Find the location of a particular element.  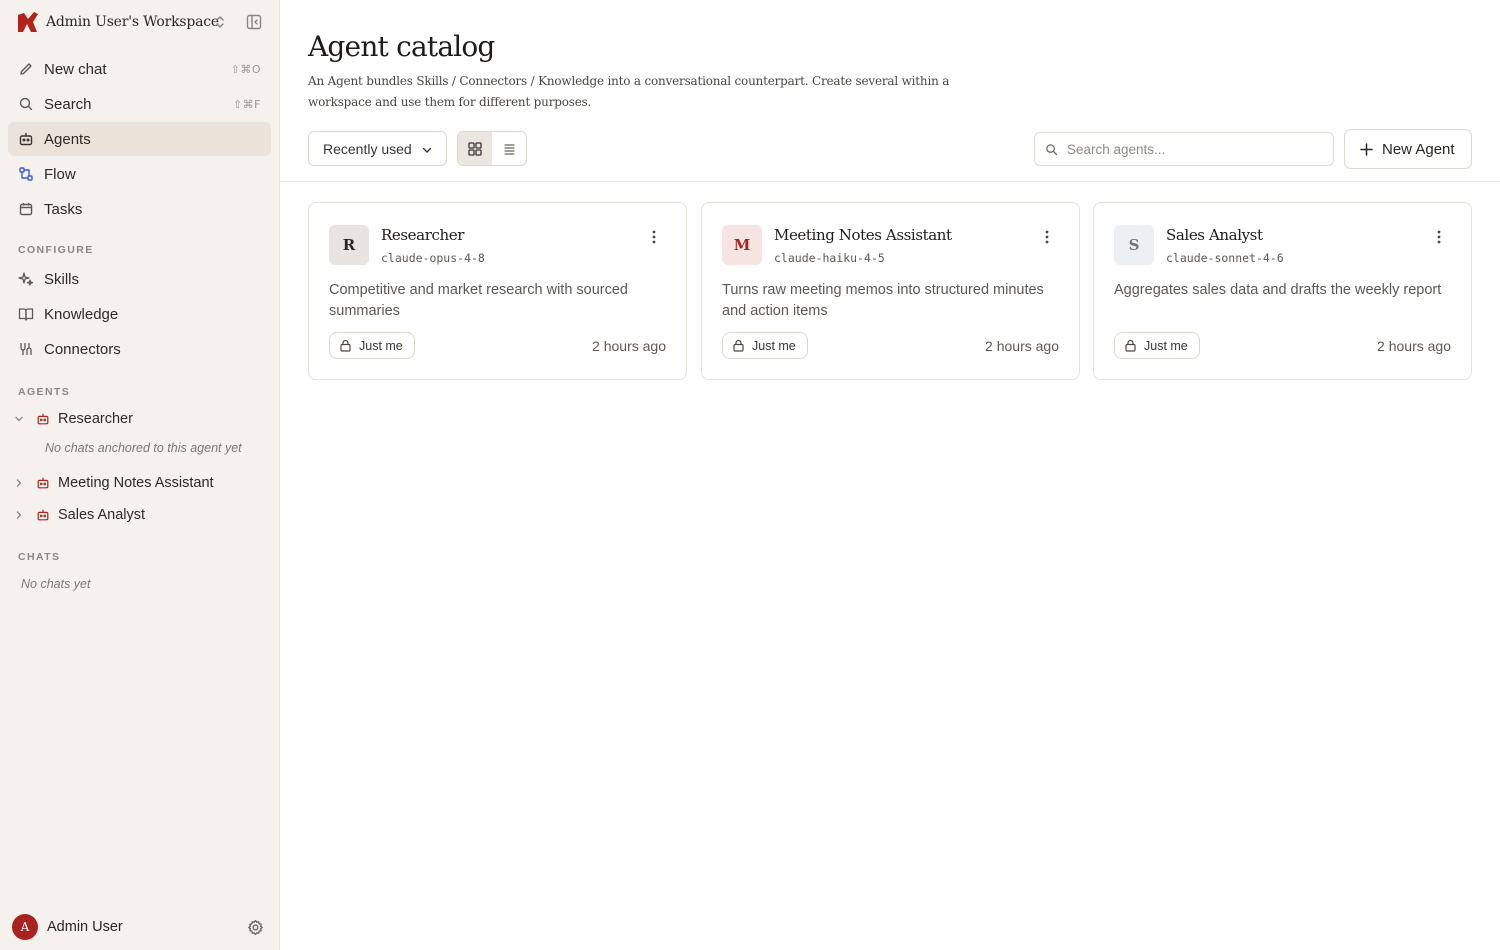

flow-icon is located at coordinates (26, 174).